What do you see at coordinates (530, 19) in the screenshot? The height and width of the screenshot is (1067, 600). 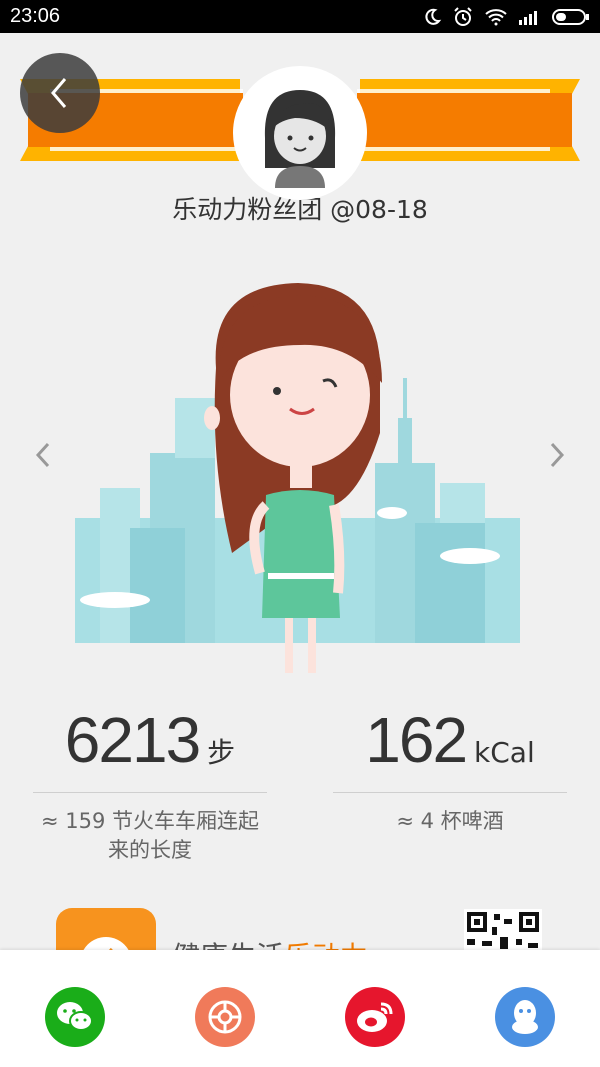 I see `signal-icon` at bounding box center [530, 19].